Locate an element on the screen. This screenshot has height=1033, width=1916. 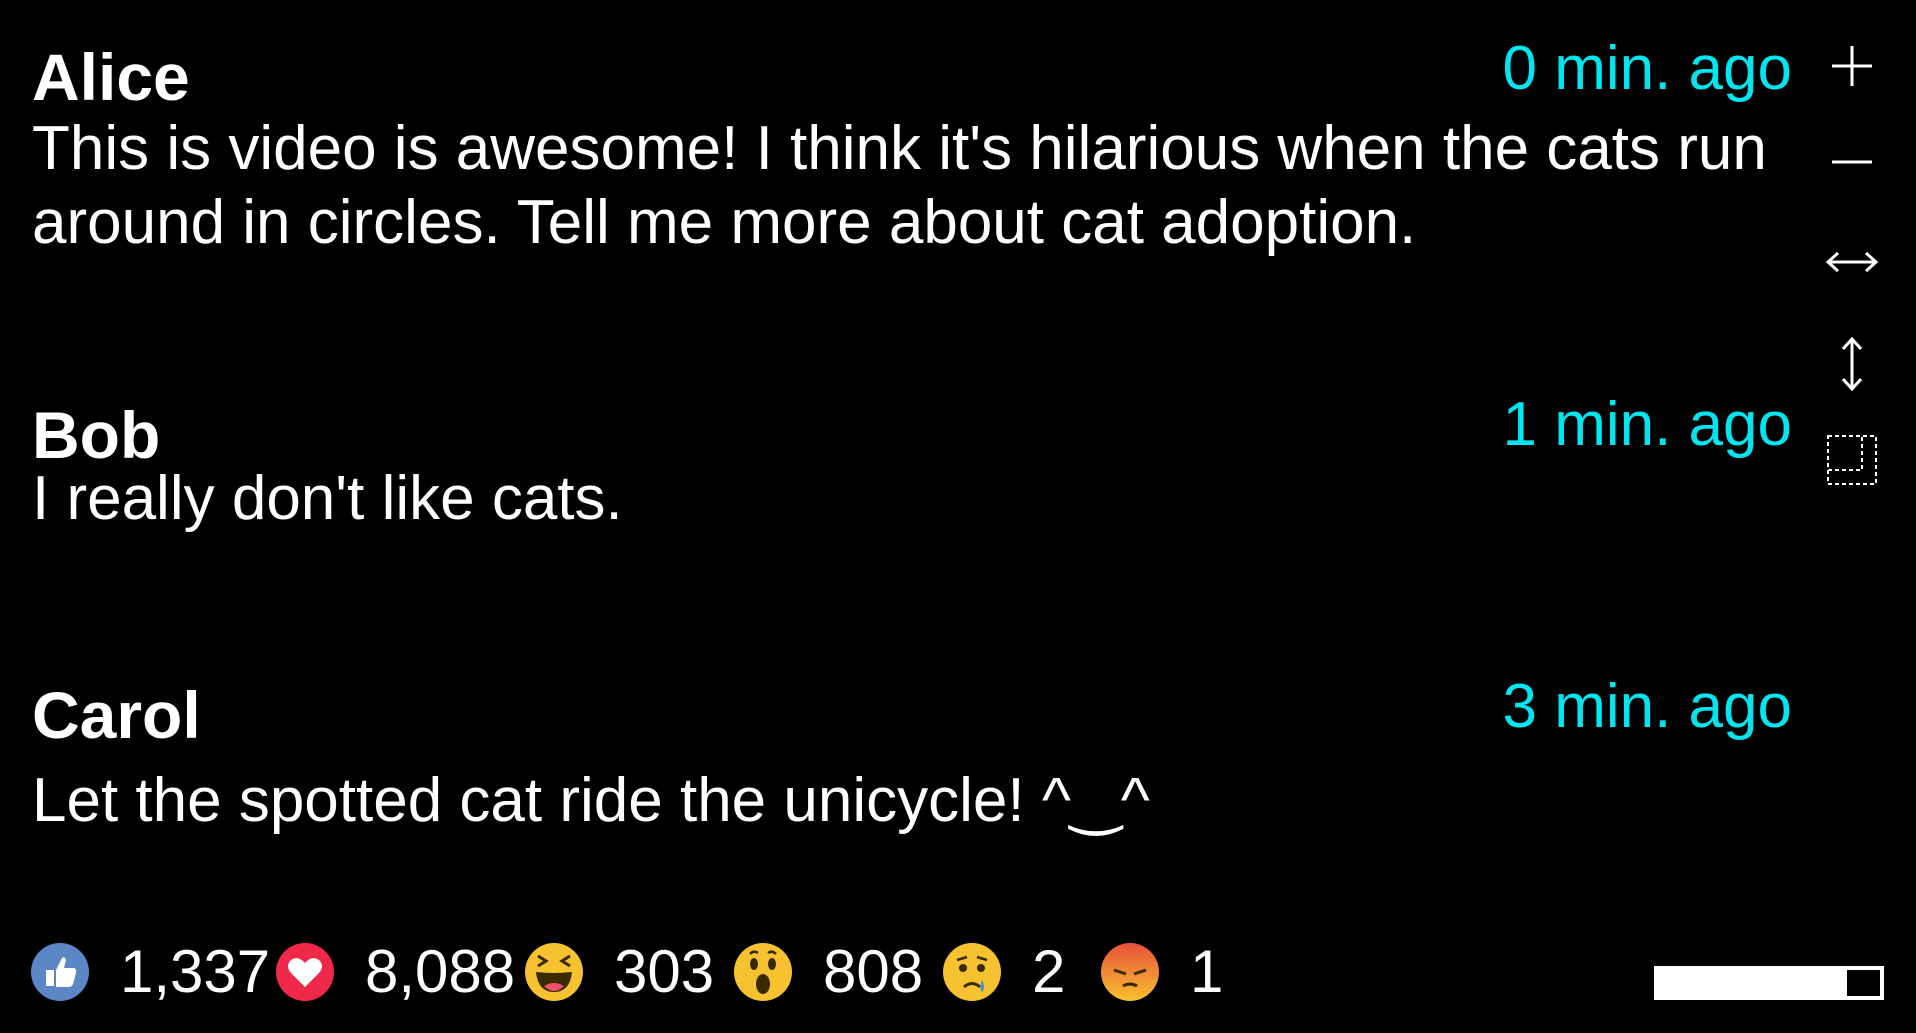
comment-author: Alice is located at coordinates (111, 77).